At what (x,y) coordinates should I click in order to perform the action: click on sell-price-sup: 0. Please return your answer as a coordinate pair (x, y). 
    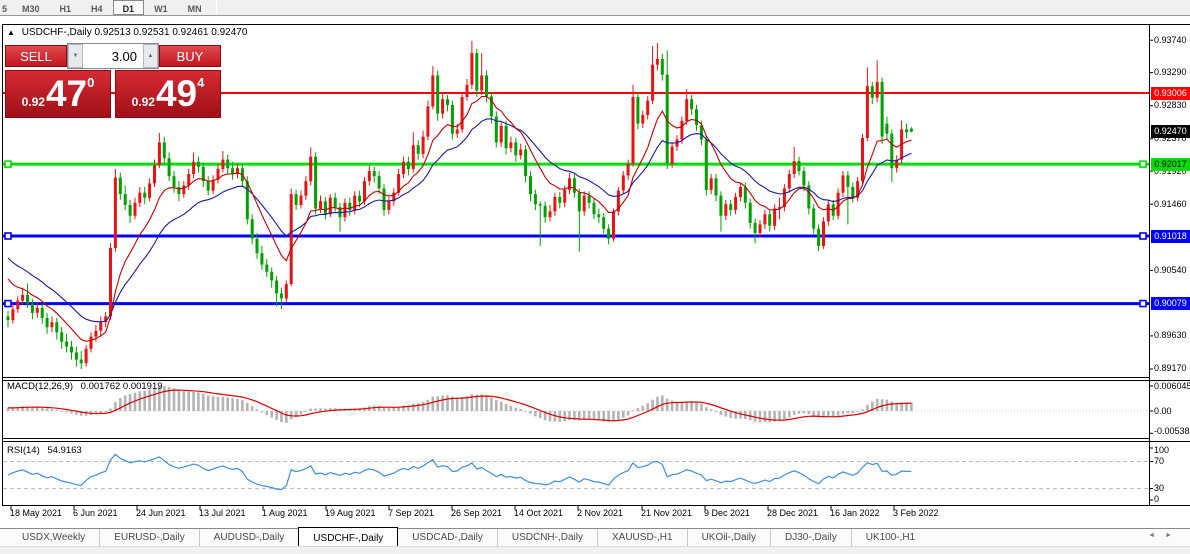
    Looking at the image, I should click on (91, 82).